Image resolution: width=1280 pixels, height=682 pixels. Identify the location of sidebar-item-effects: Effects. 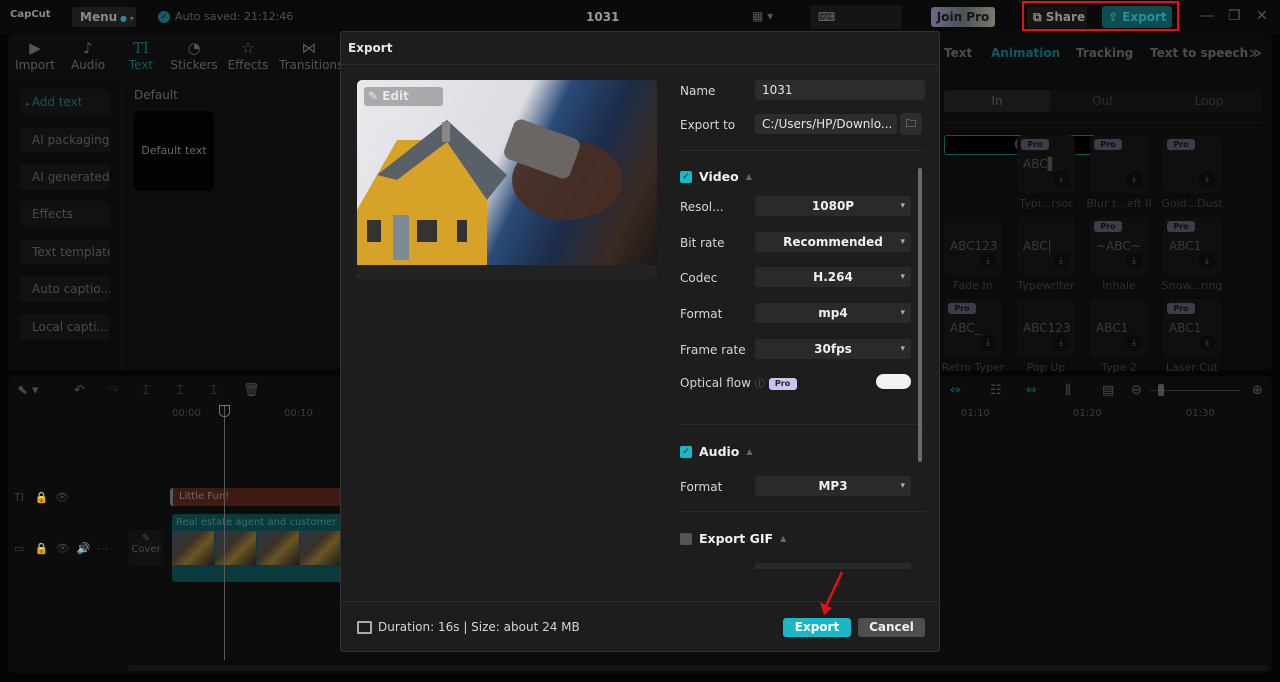
(65, 214).